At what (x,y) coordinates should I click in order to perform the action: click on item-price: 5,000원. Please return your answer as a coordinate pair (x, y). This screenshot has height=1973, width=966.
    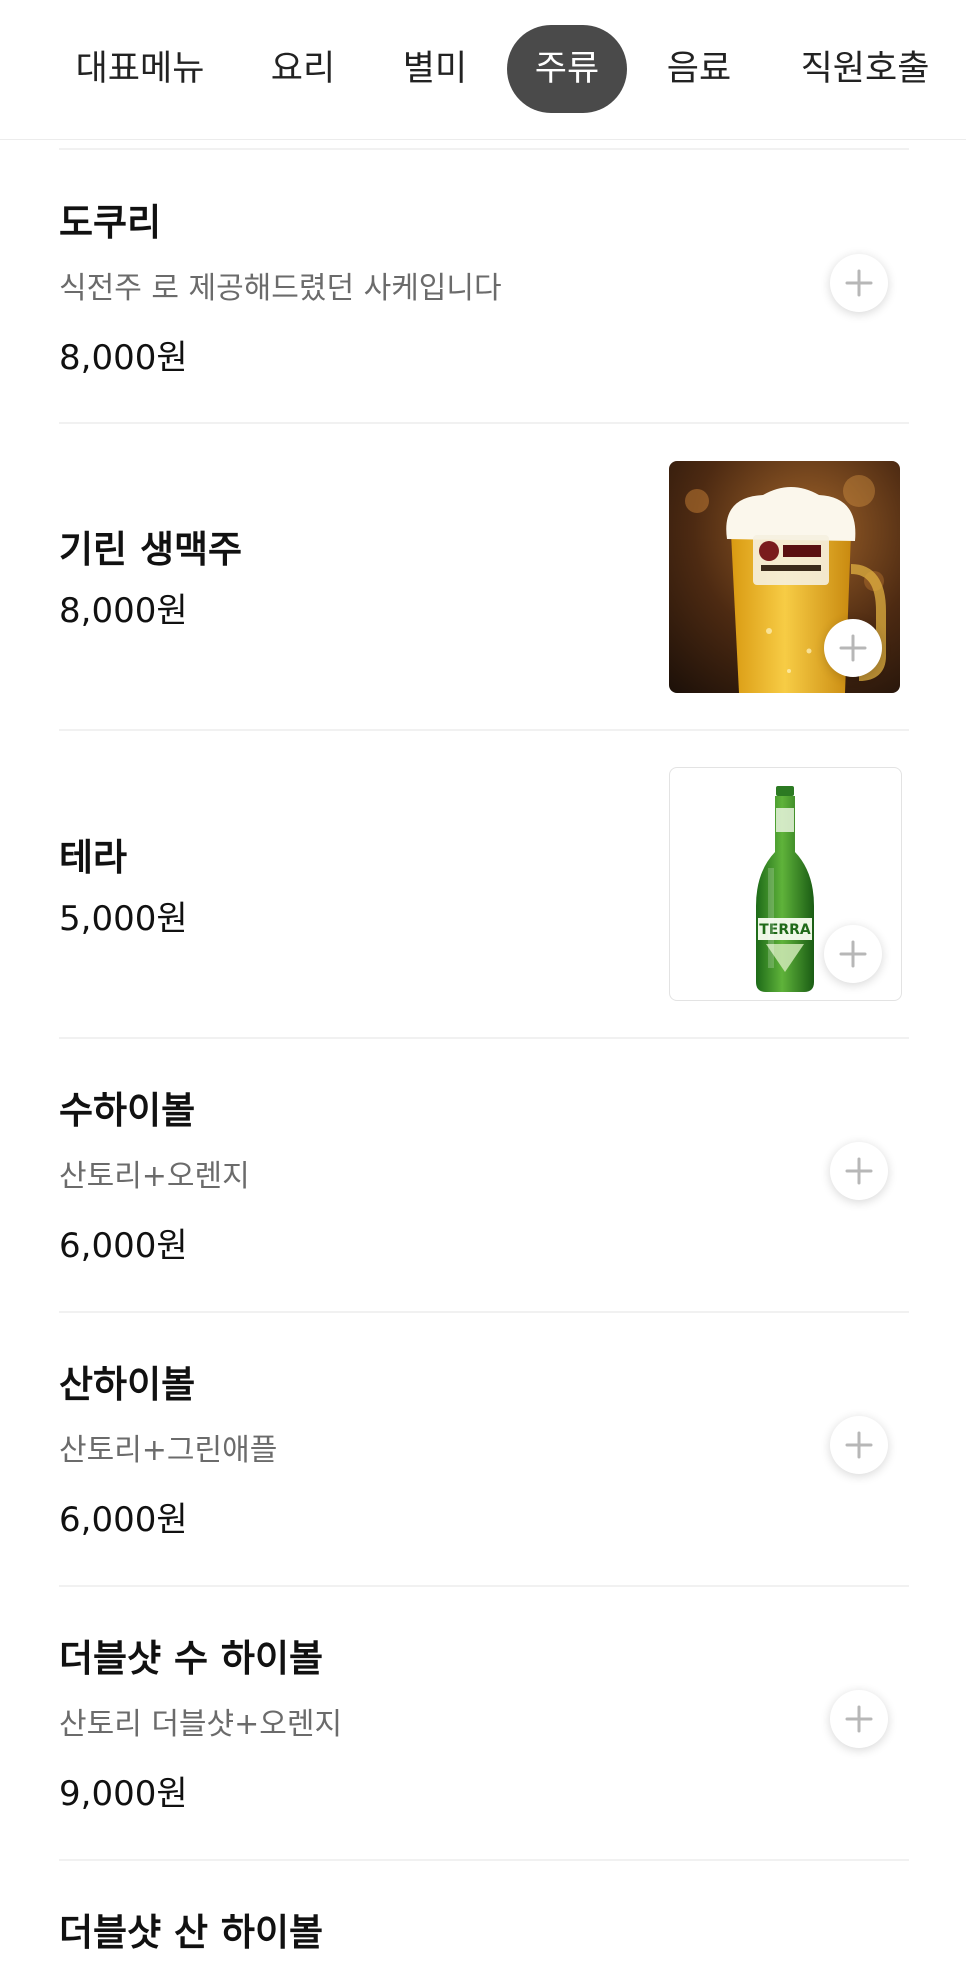
    Looking at the image, I should click on (123, 919).